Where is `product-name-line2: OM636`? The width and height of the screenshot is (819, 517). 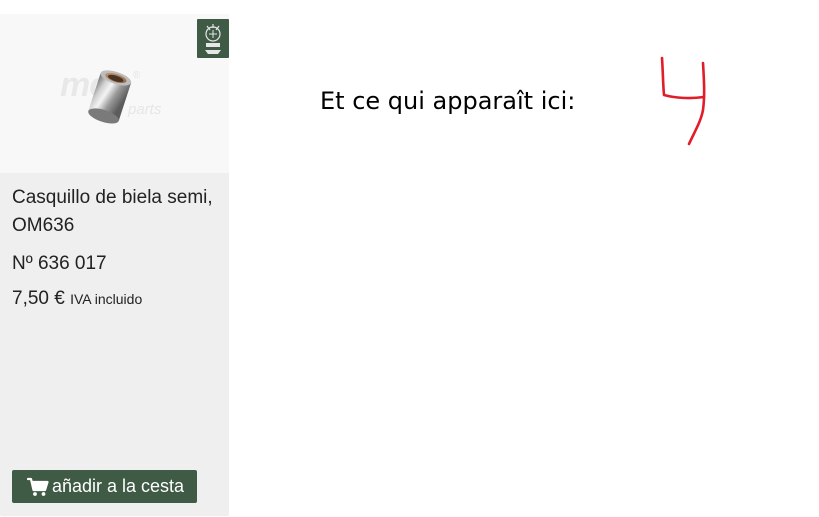 product-name-line2: OM636 is located at coordinates (43, 225).